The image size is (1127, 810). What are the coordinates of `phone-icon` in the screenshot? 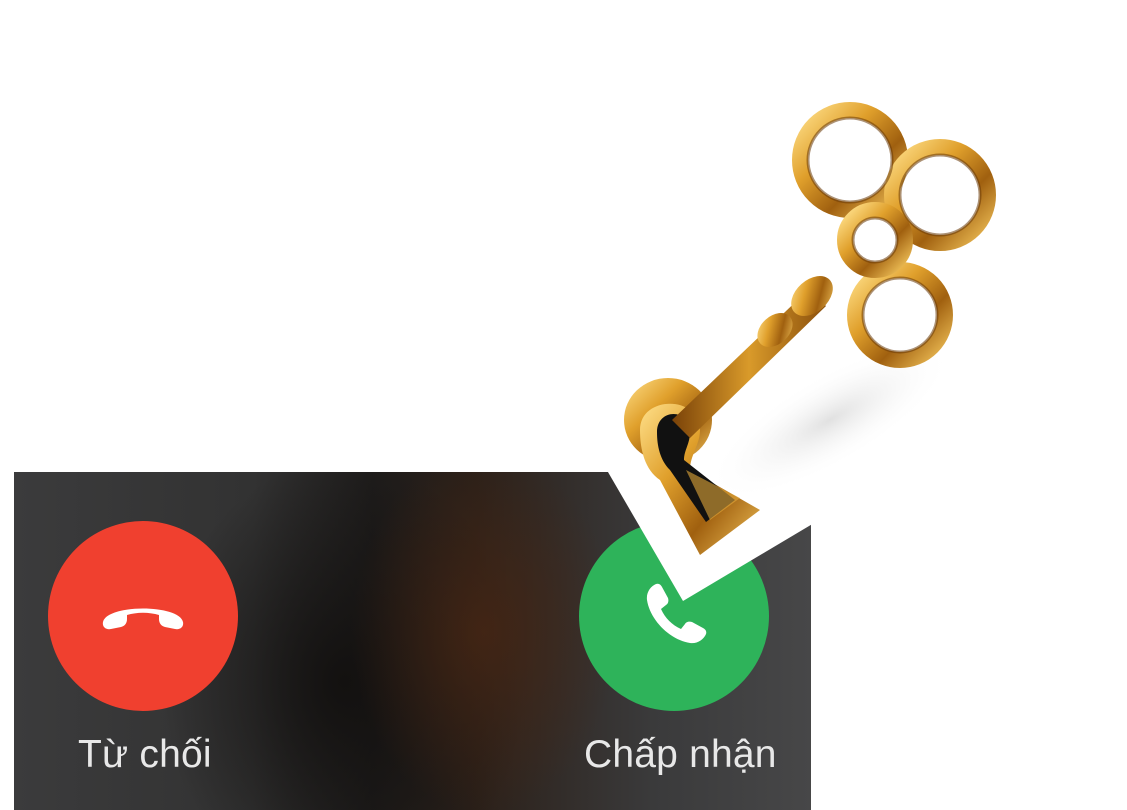 It's located at (676, 613).